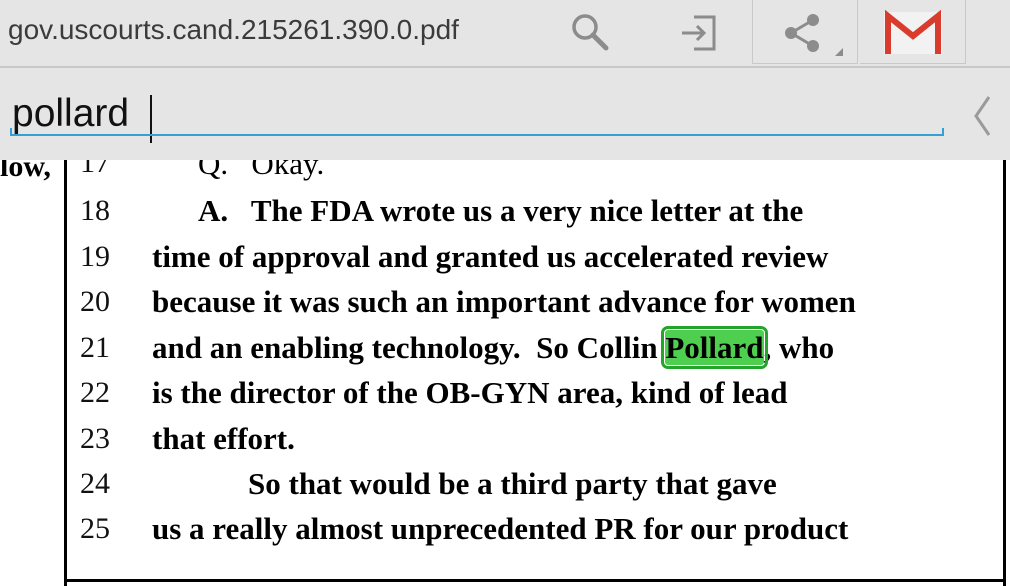 The image size is (1010, 586). I want to click on line-number: 22, so click(95, 392).